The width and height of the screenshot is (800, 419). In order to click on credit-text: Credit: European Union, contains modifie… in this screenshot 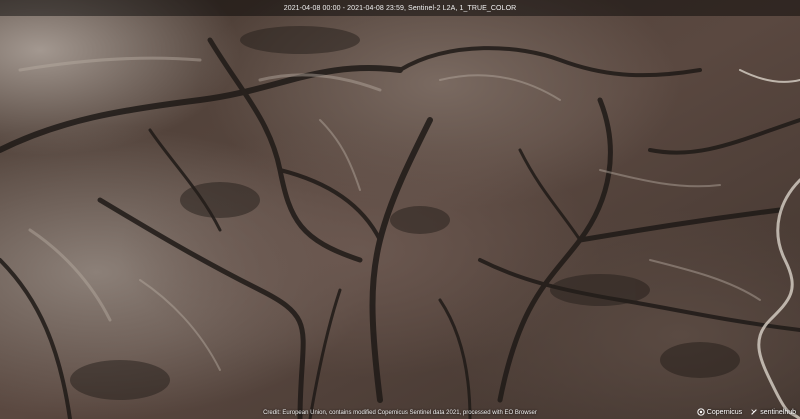, I will do `click(400, 413)`.